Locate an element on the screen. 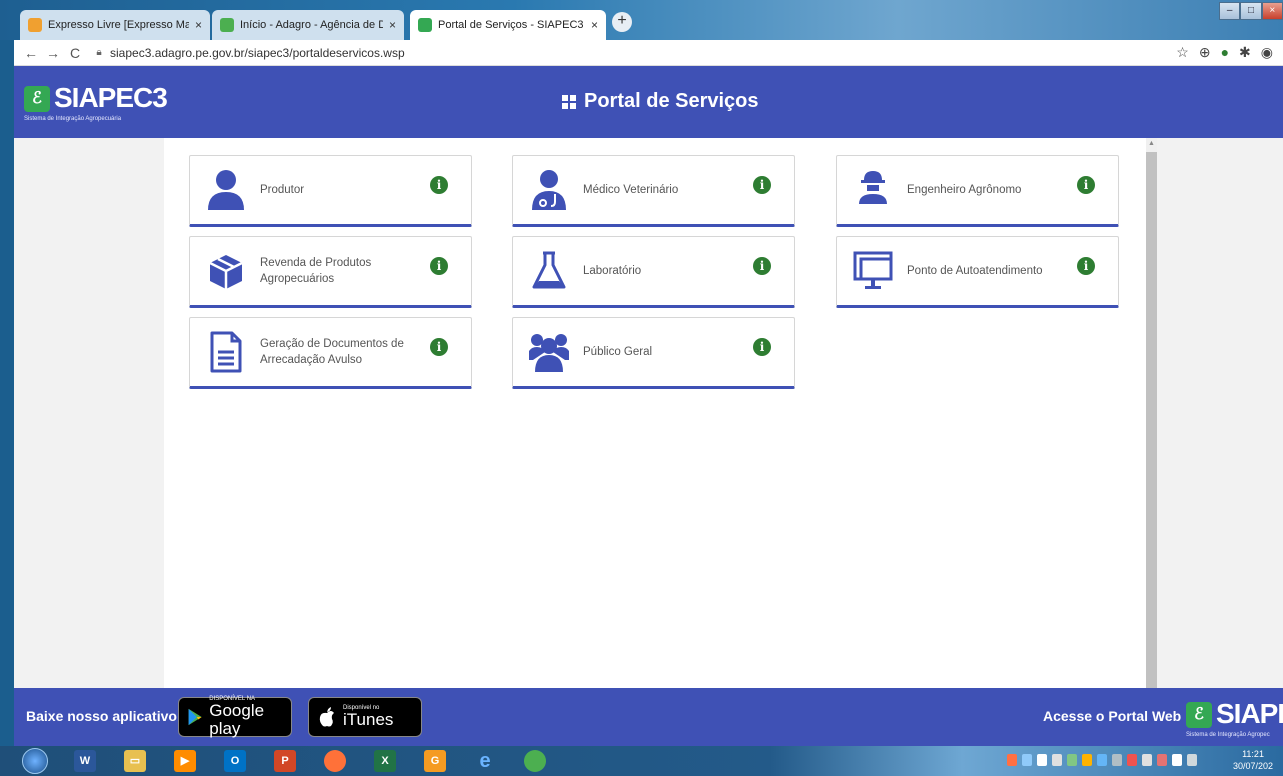 This screenshot has height=776, width=1283. puzzle-icon: ✱ is located at coordinates (1245, 52).